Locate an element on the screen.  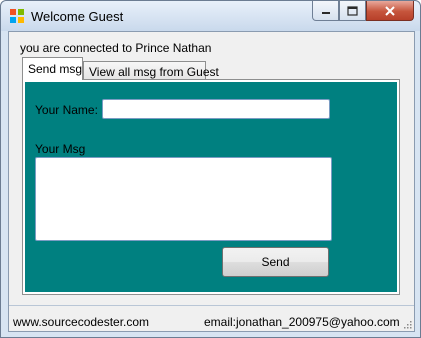
your-msg-label: Your Msg is located at coordinates (60, 149).